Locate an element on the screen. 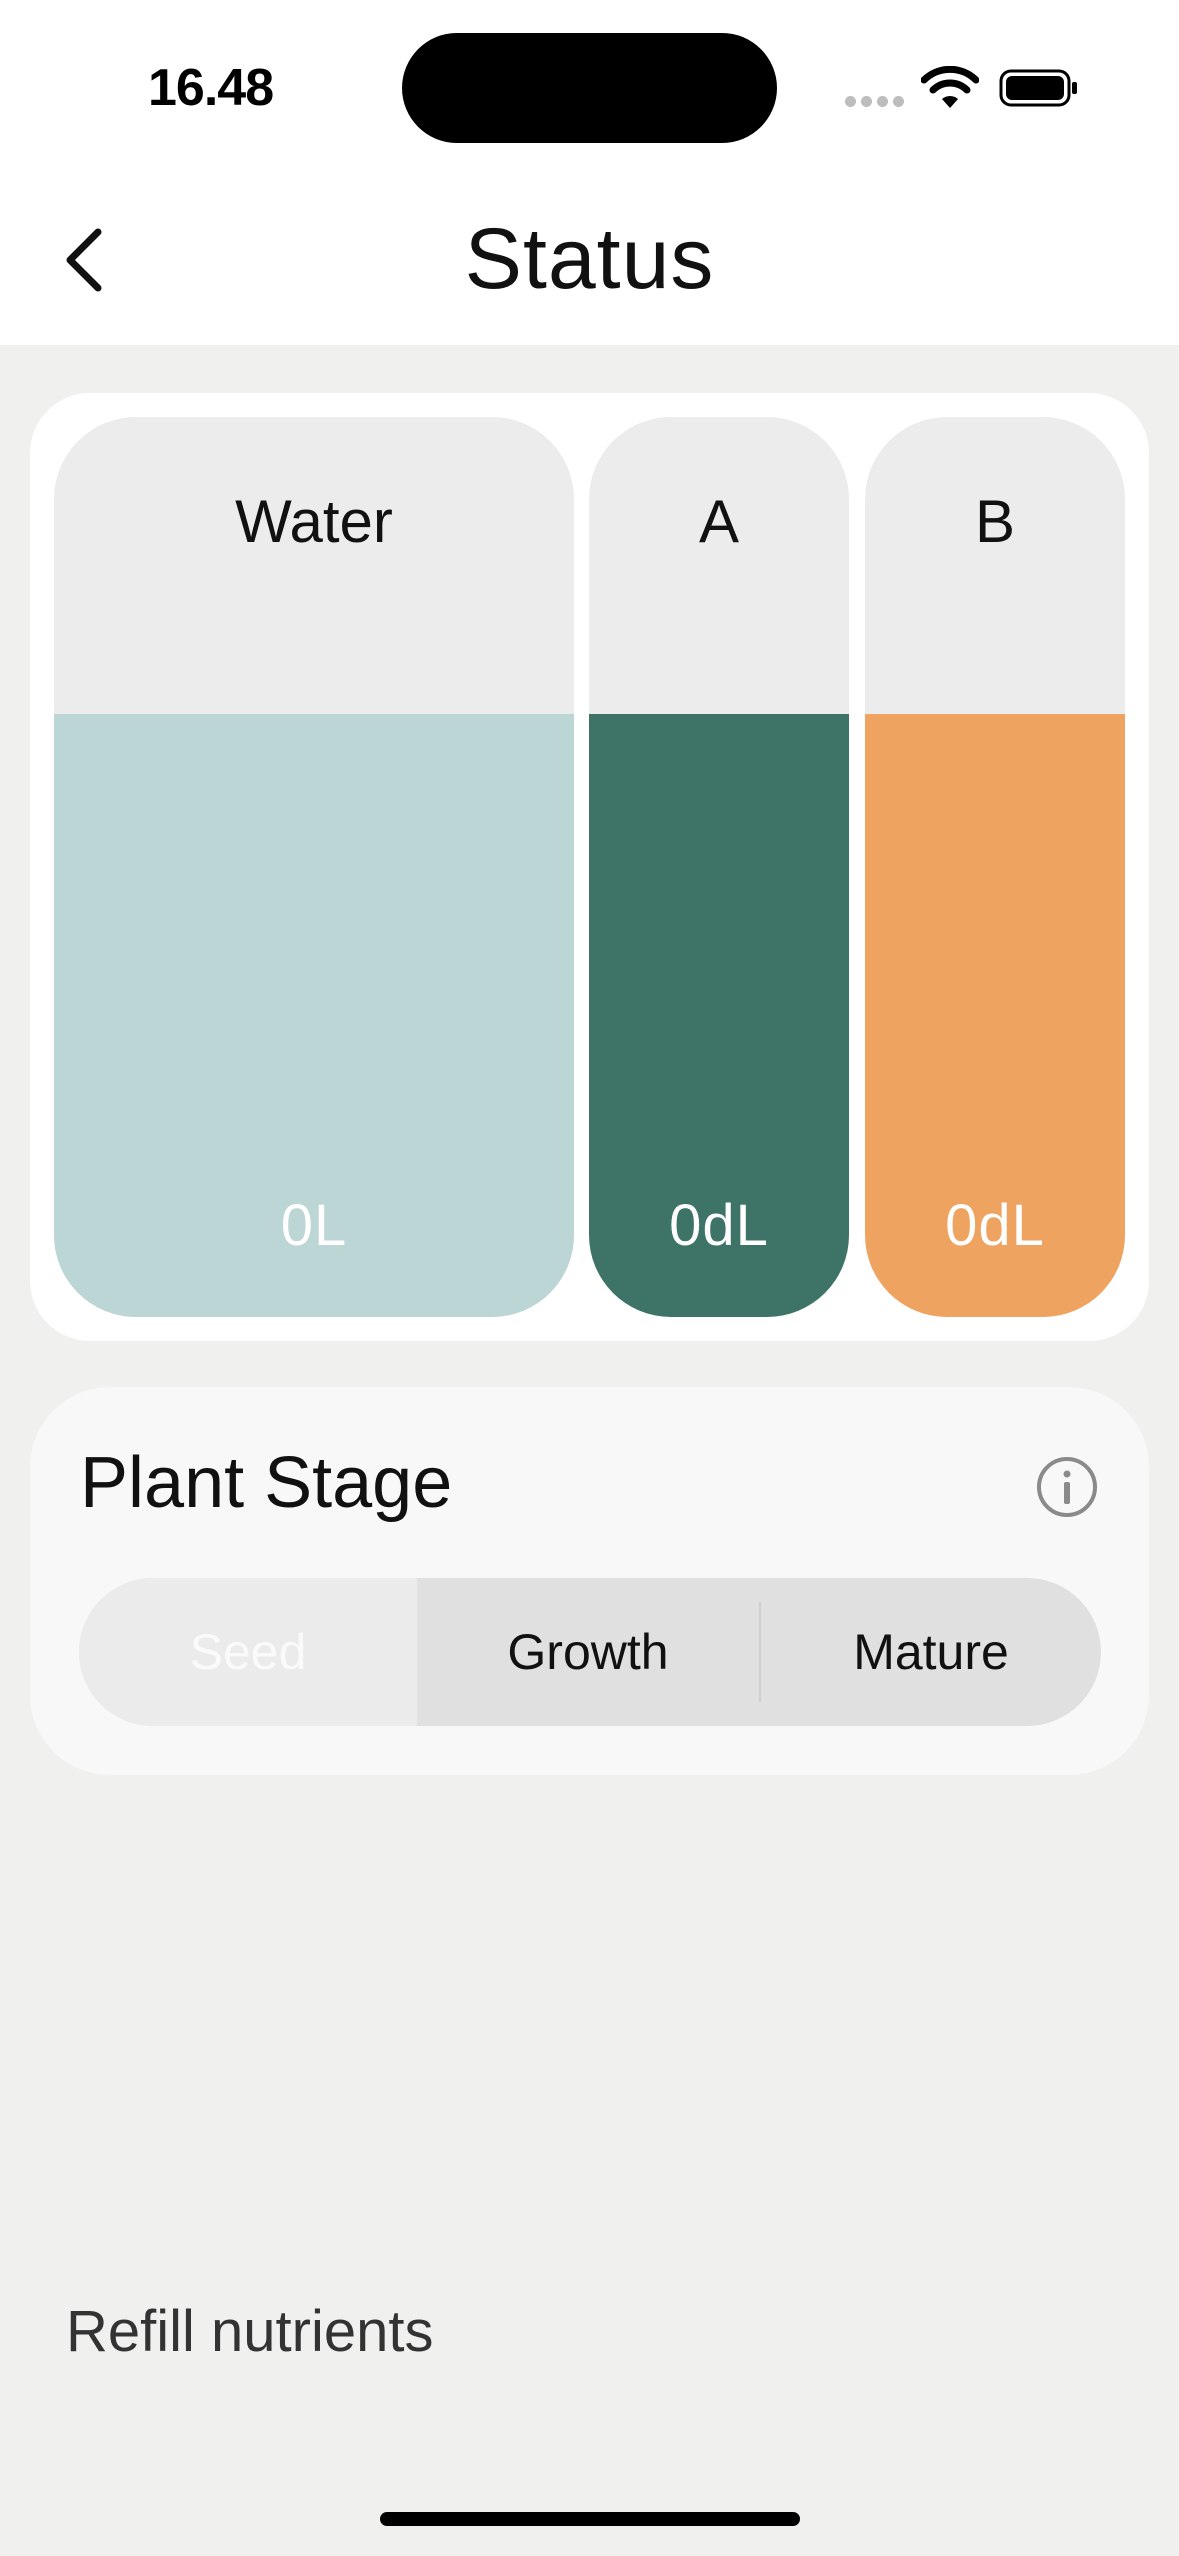 The width and height of the screenshot is (1179, 2556). top-bar: 16.48 Status is located at coordinates (589, 172).